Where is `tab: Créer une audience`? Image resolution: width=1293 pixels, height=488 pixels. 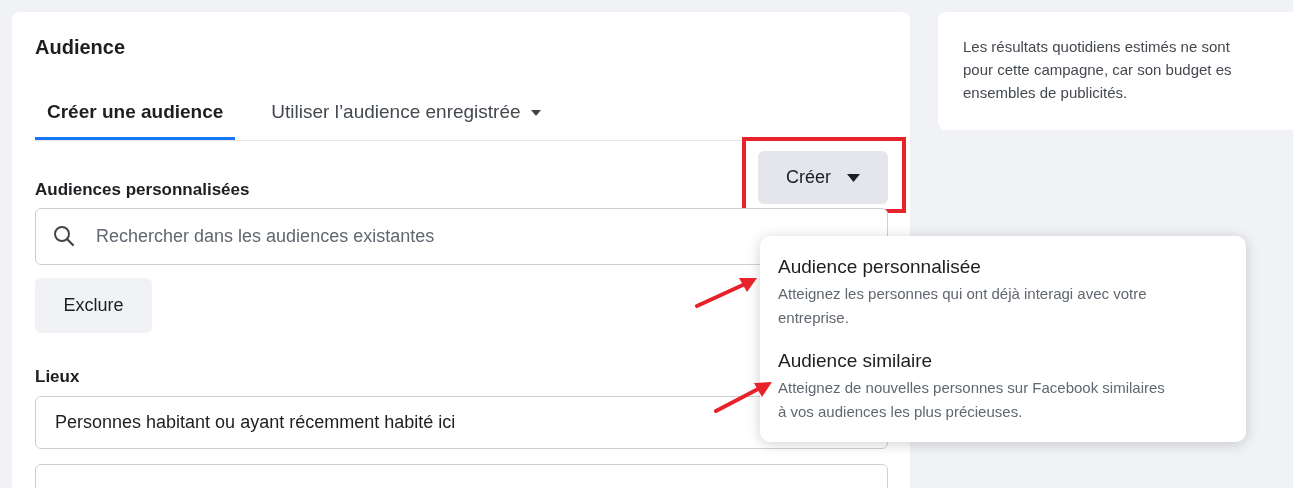
tab: Créer une audience is located at coordinates (135, 120).